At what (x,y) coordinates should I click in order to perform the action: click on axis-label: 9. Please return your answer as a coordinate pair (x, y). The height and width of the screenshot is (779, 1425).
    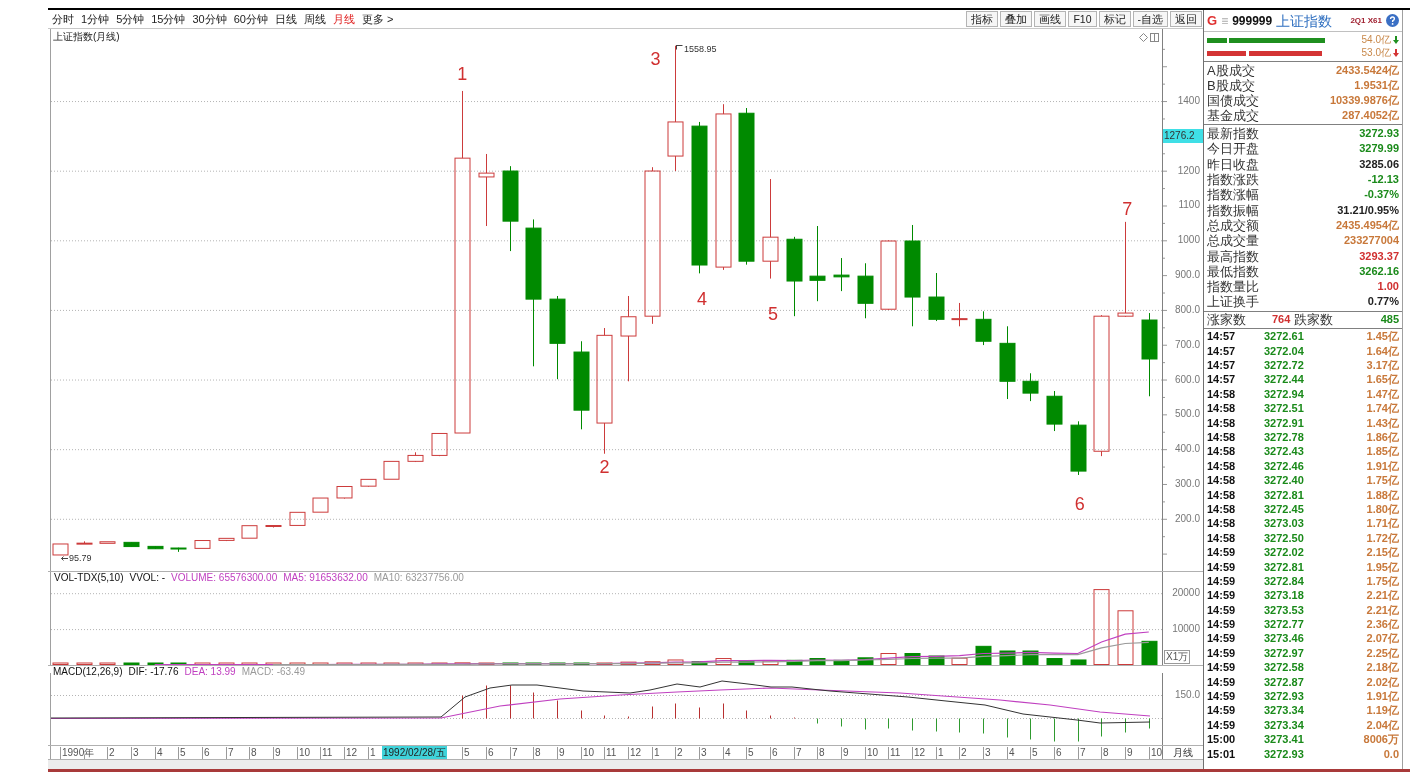
    Looking at the image, I should click on (846, 752).